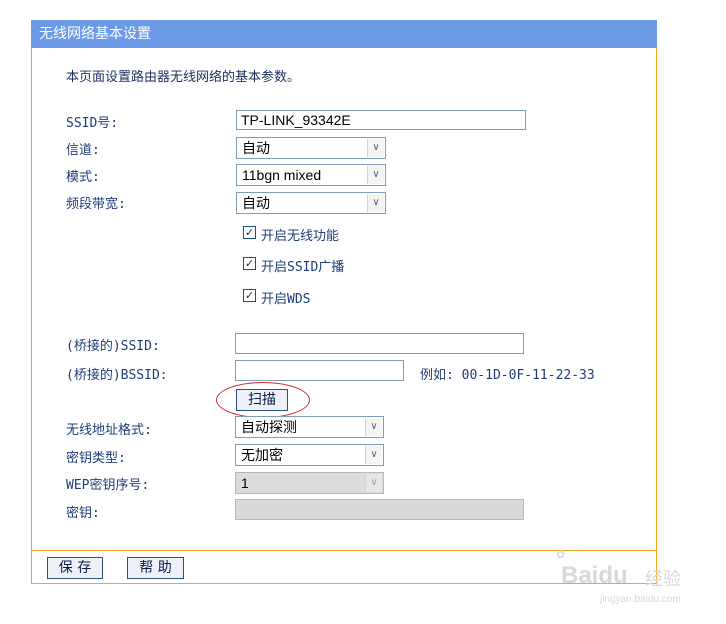 This screenshot has height=624, width=726. What do you see at coordinates (256, 148) in the screenshot?
I see `channel-value: 自动` at bounding box center [256, 148].